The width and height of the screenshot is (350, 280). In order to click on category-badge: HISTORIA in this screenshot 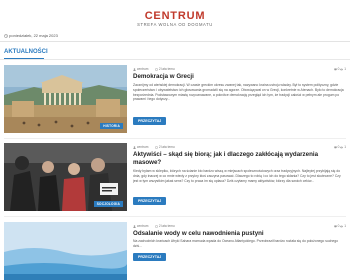, I will do `click(111, 126)`.